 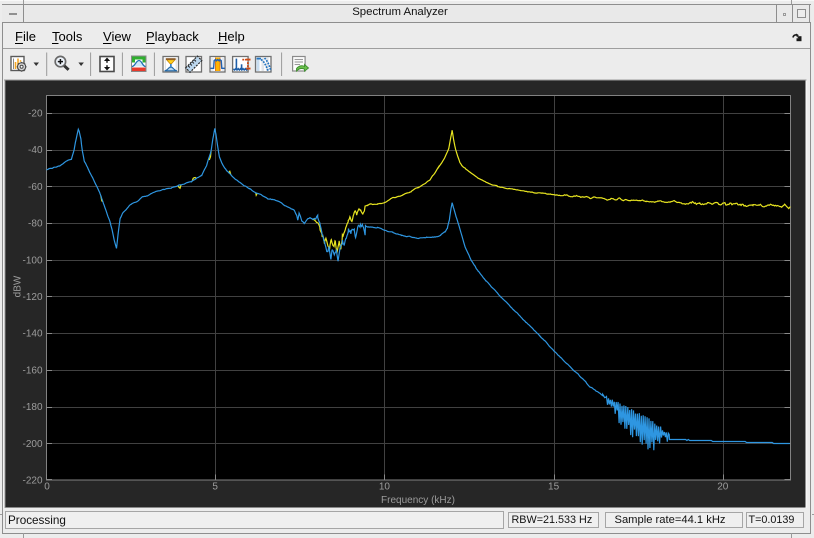 I want to click on svg-text: Frequency (kHz), so click(x=418, y=500).